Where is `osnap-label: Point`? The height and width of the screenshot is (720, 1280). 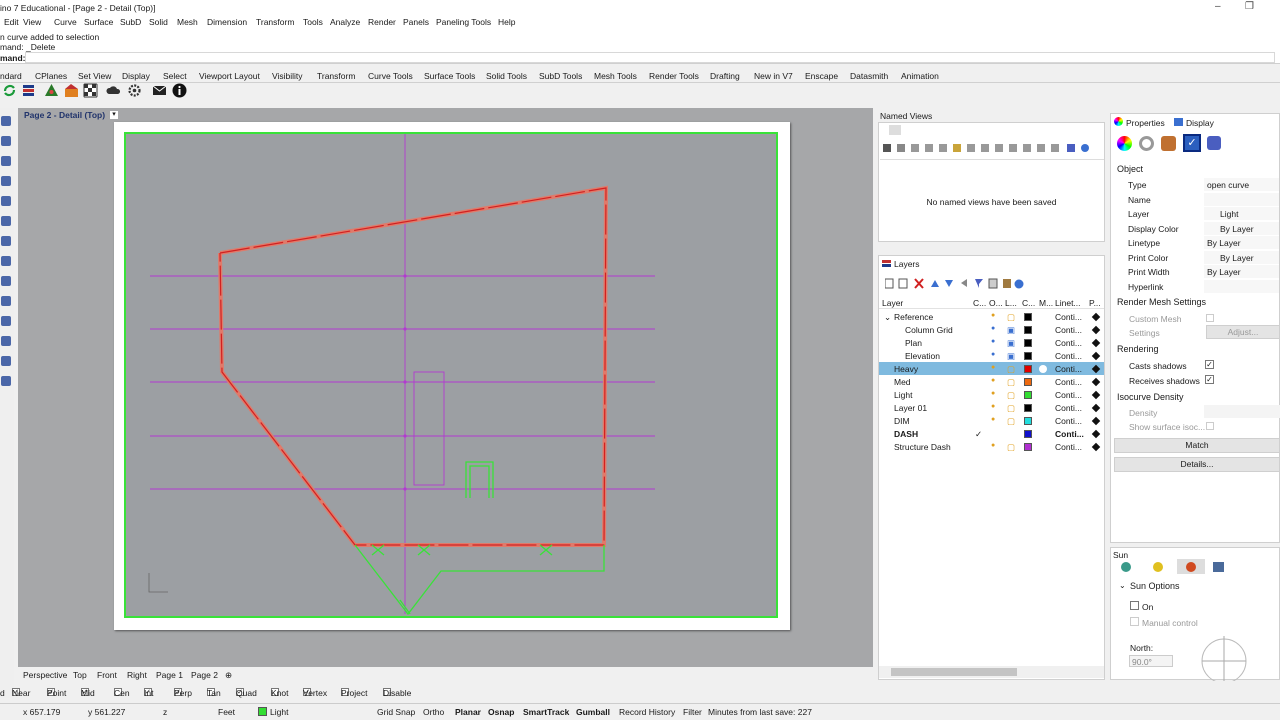 osnap-label: Point is located at coordinates (56, 693).